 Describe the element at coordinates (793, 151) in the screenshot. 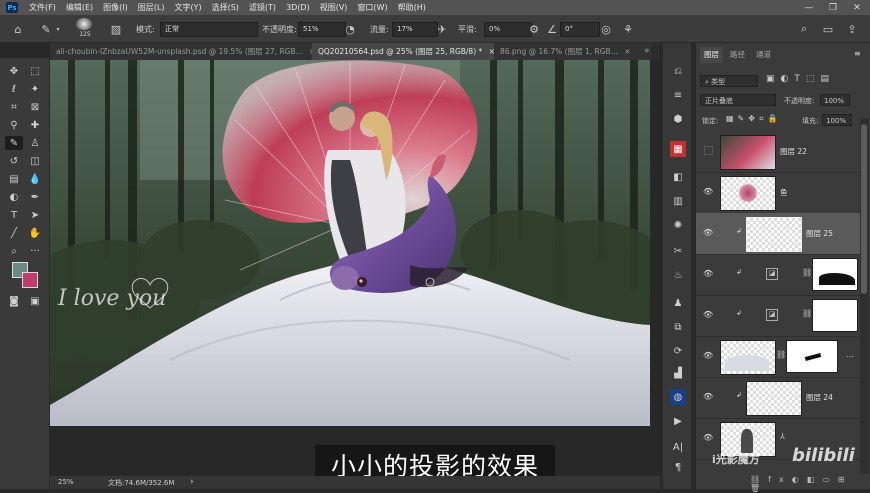

I see `layer-name: 图层 22` at that location.